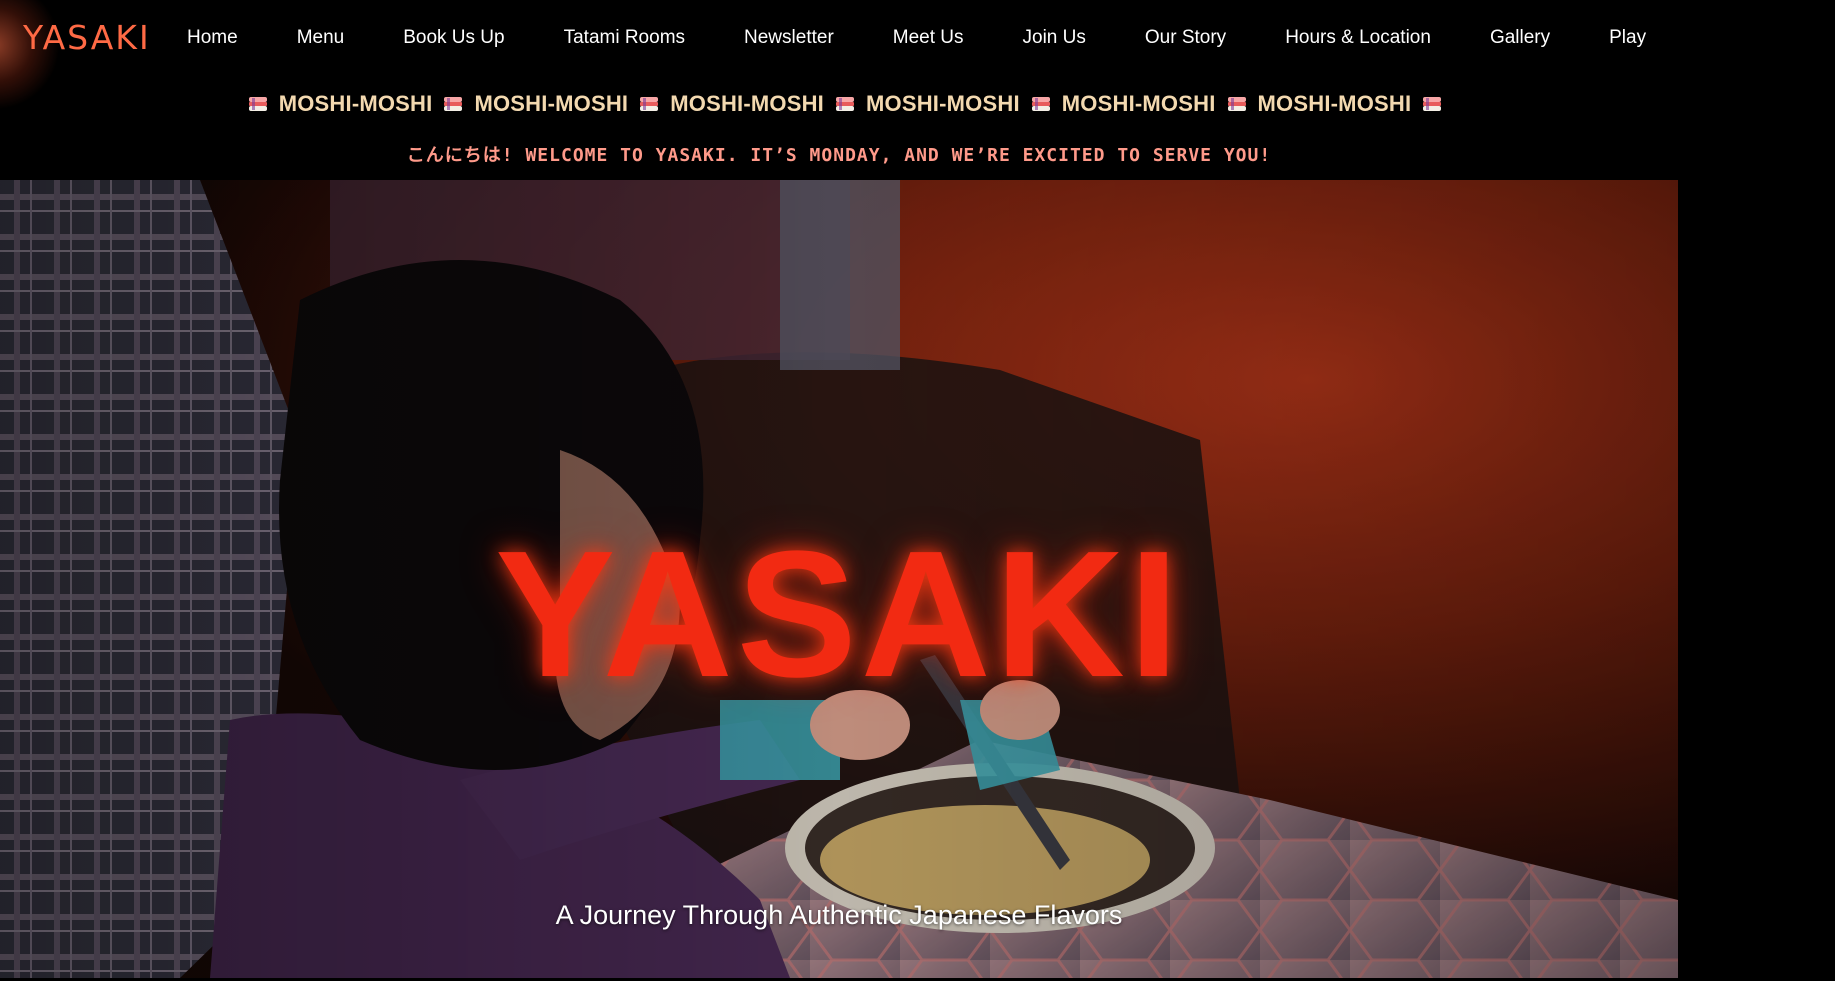  I want to click on nav-item-our-story: Our Story, so click(1185, 38).